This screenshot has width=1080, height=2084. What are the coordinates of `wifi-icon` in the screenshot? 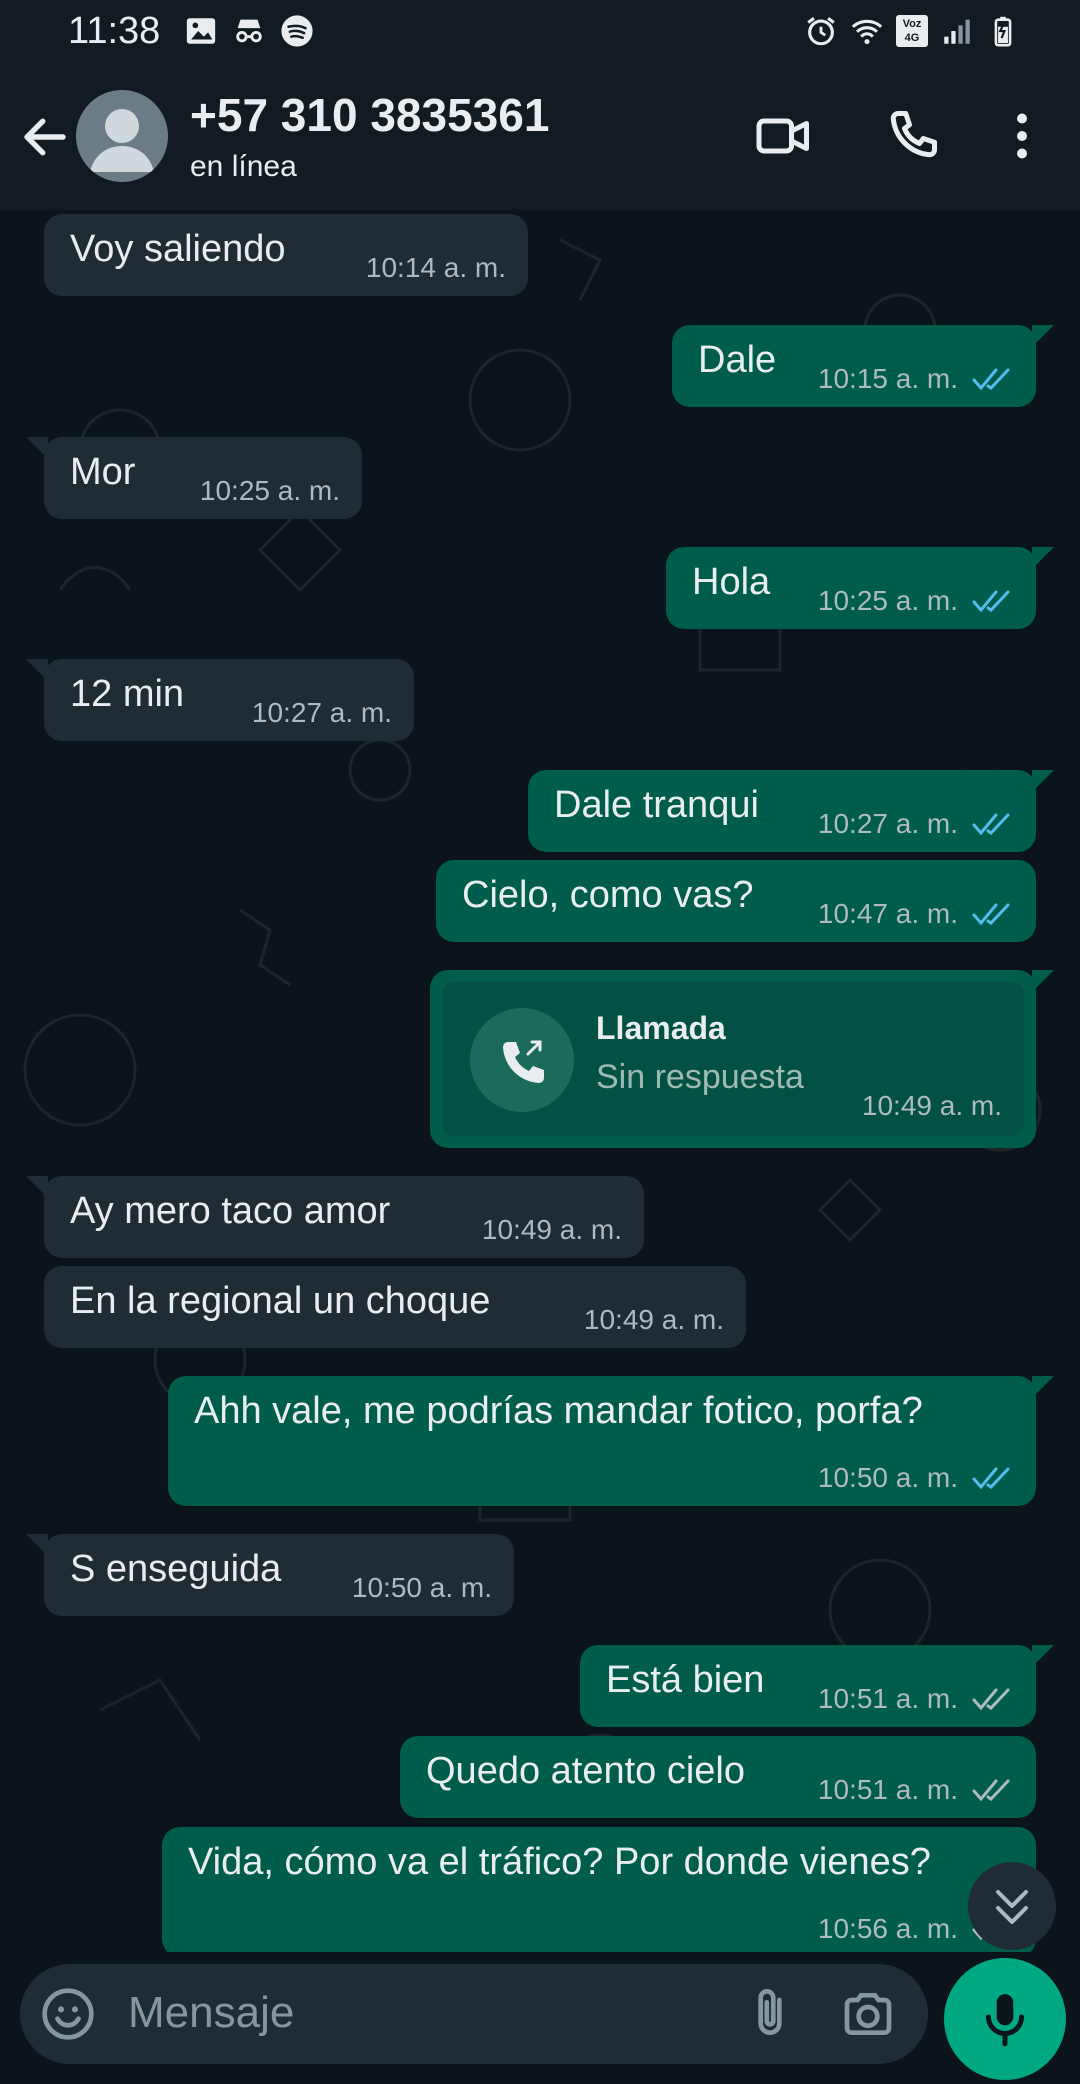 It's located at (867, 32).